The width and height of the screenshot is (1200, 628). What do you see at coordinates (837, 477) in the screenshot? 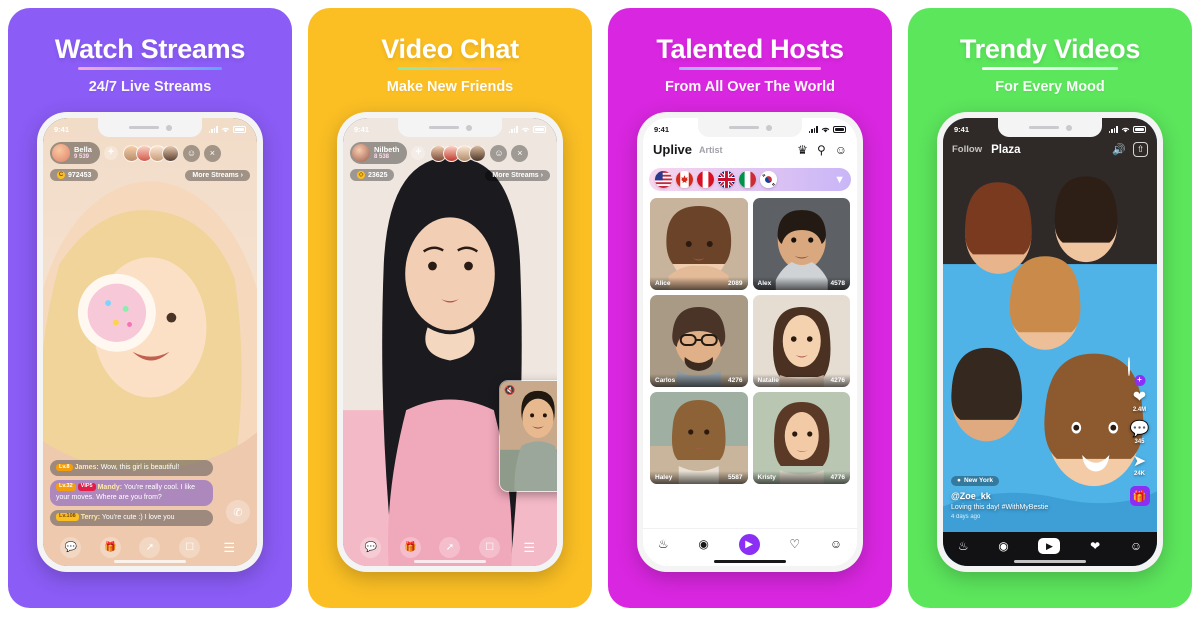
I see `host-value: 4776` at bounding box center [837, 477].